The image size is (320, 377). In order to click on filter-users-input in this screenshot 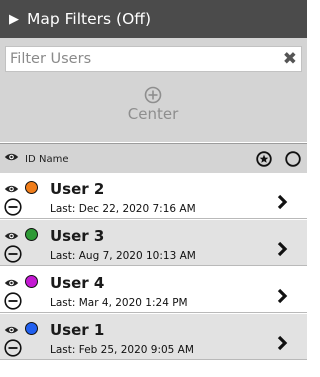, I will do `click(138, 59)`.